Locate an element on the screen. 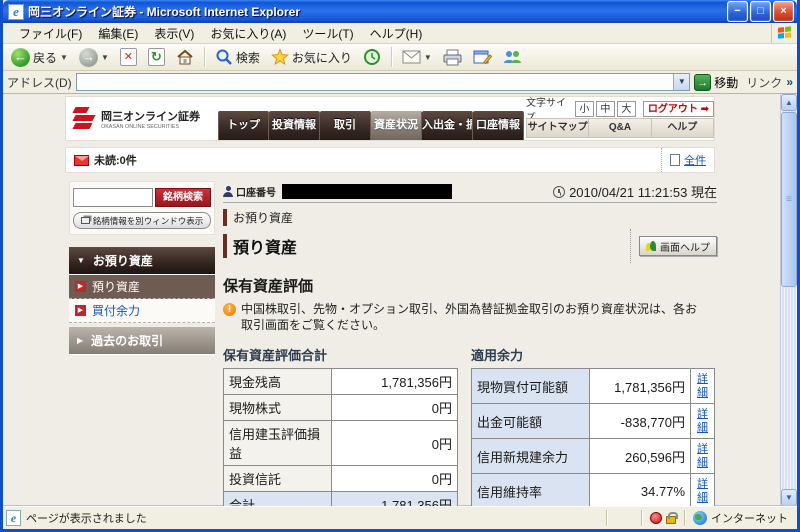 This screenshot has height=532, width=800. row-label: 現物買付可能額 is located at coordinates (530, 386).